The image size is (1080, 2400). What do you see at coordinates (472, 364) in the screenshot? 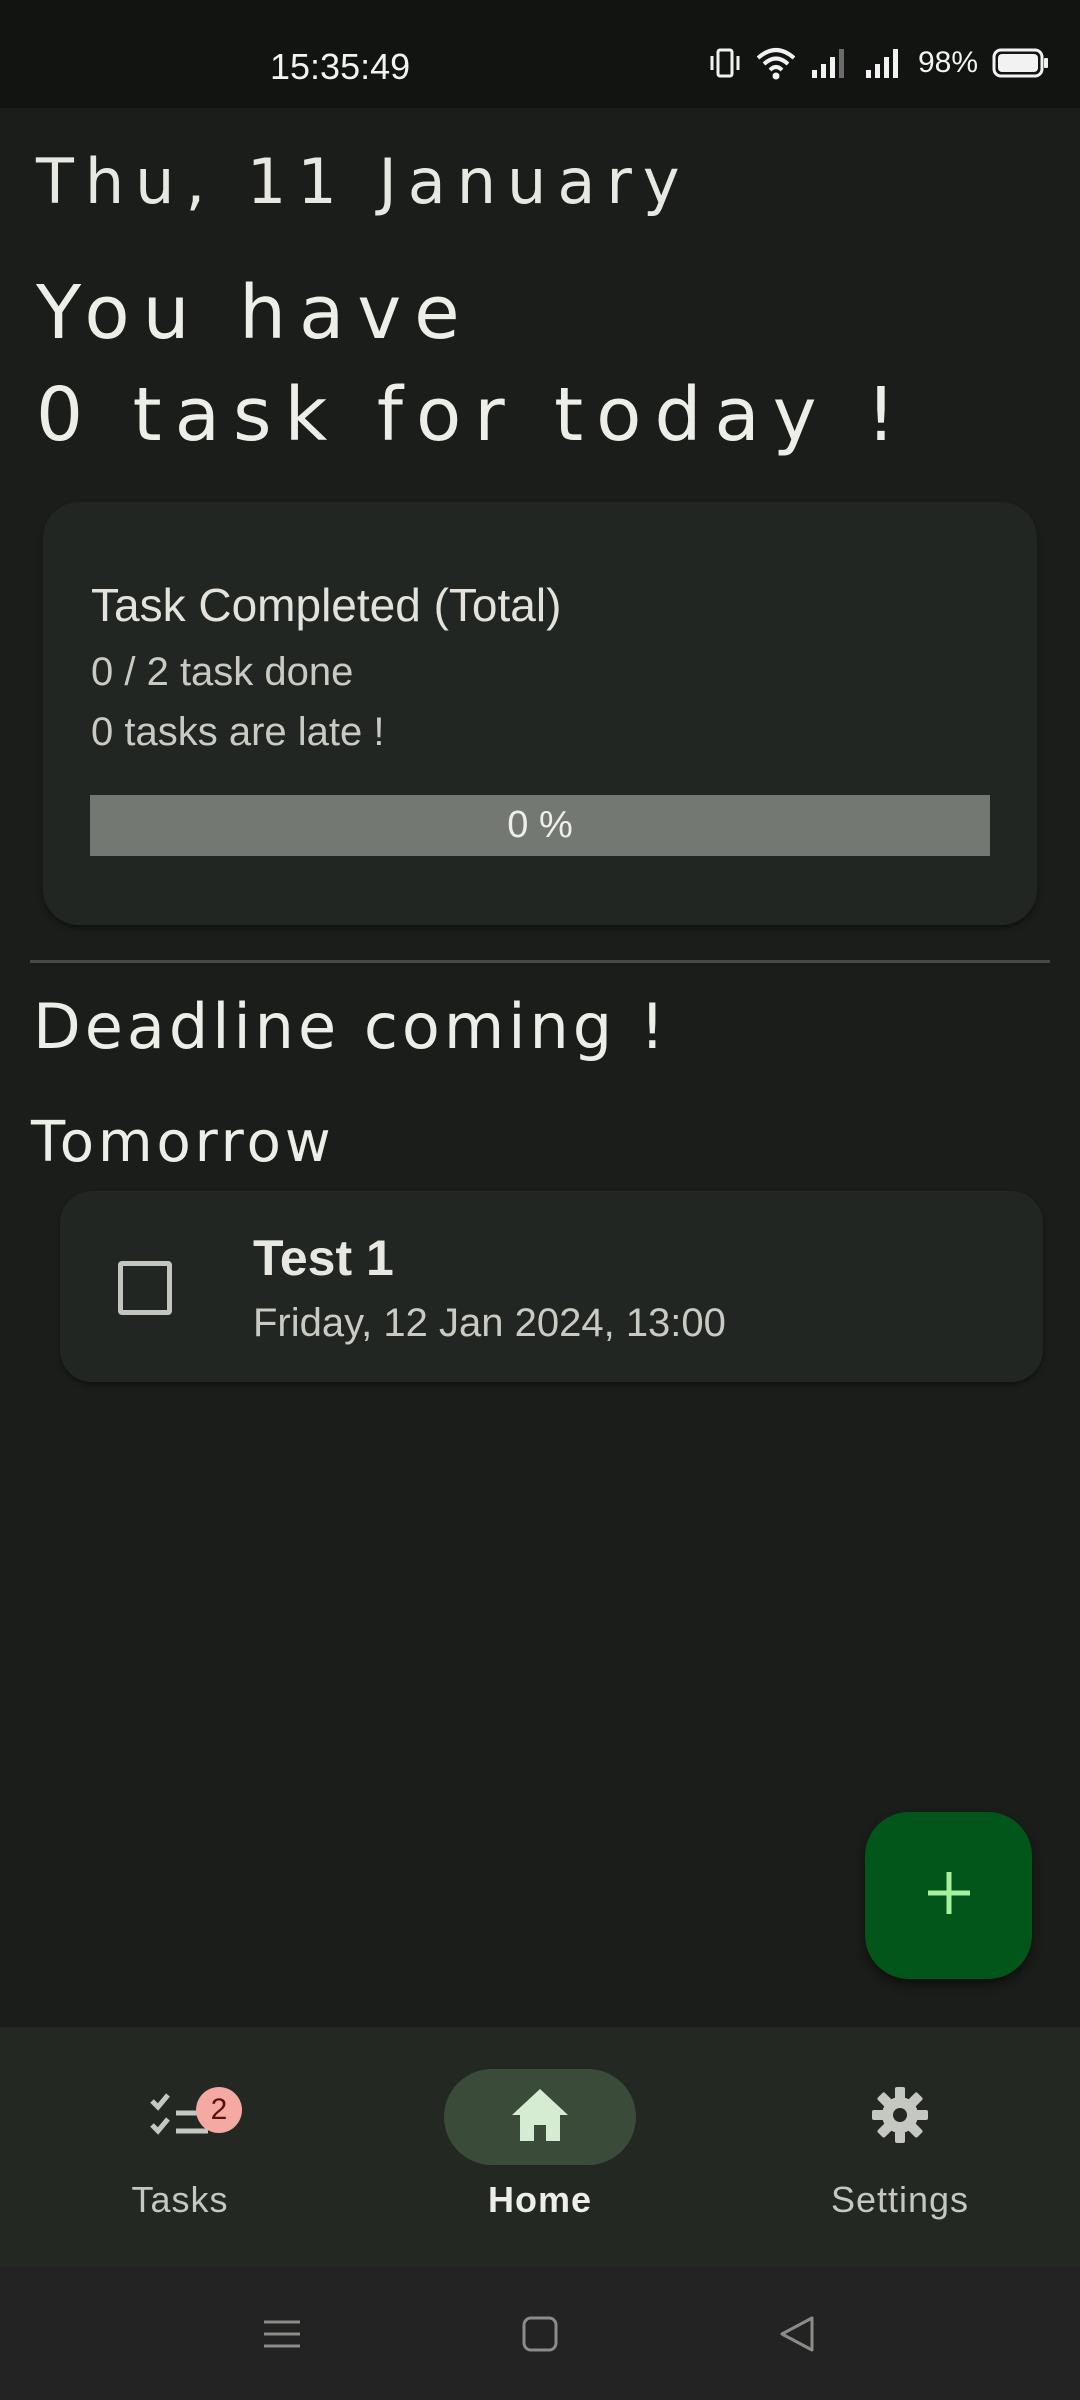
I see `today-summary-headline: You have 0 task for today !` at bounding box center [472, 364].